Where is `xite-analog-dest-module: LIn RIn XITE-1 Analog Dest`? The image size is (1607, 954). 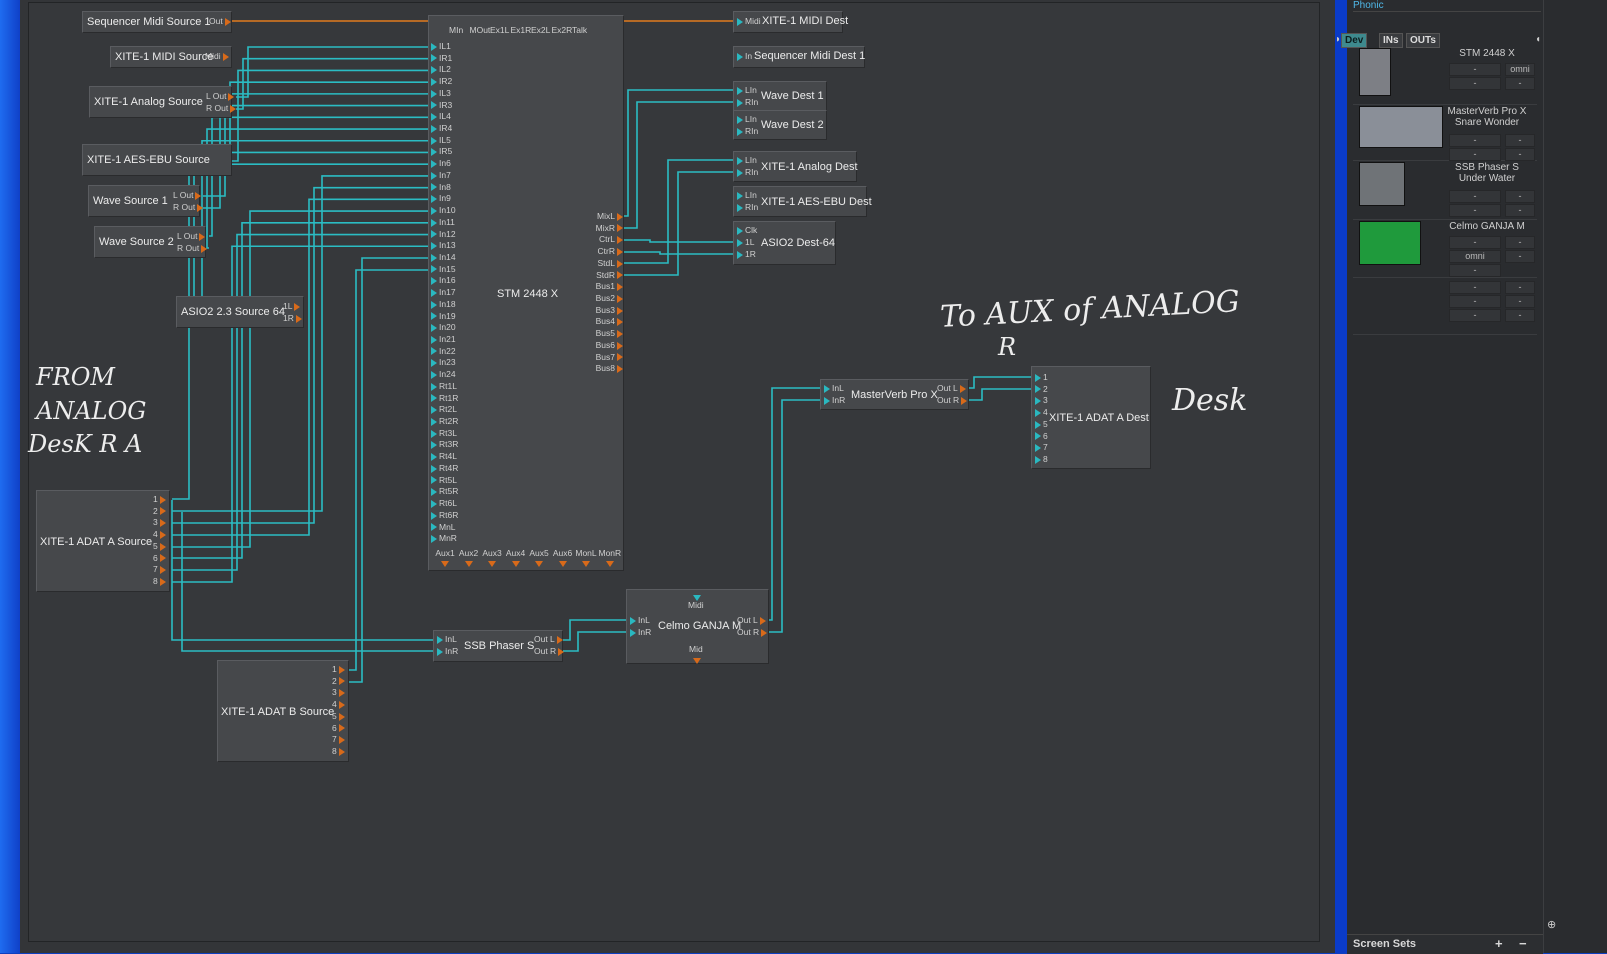 xite-analog-dest-module: LIn RIn XITE-1 Analog Dest is located at coordinates (795, 166).